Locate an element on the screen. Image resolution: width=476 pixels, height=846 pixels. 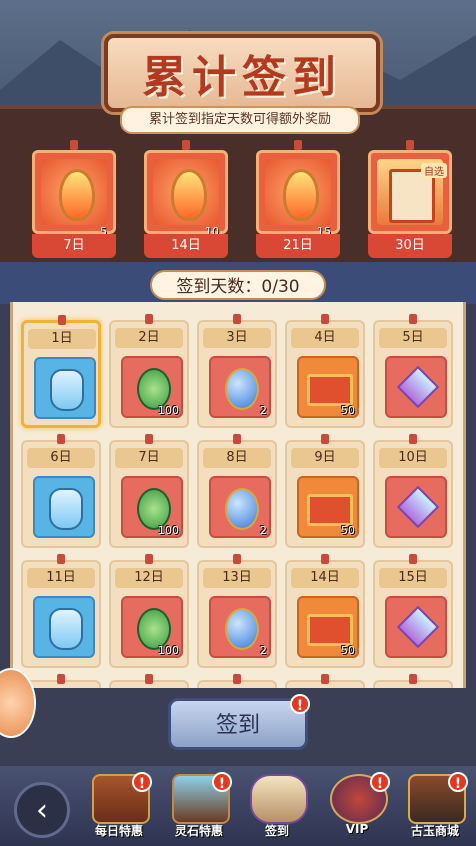
day-label: 13日 is located at coordinates (237, 578).